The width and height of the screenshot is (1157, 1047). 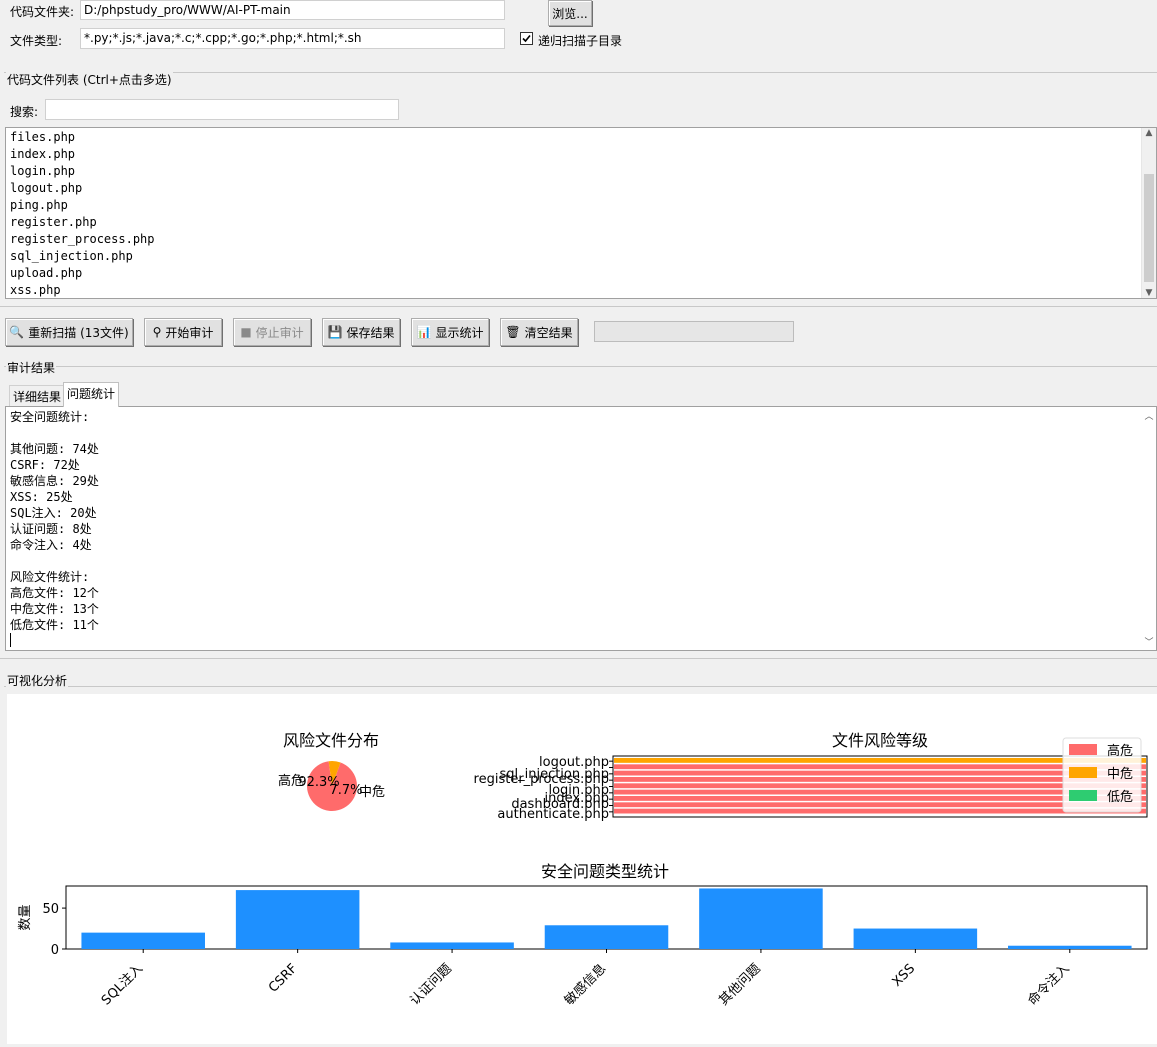 I want to click on recursive-checkbox, so click(x=526, y=38).